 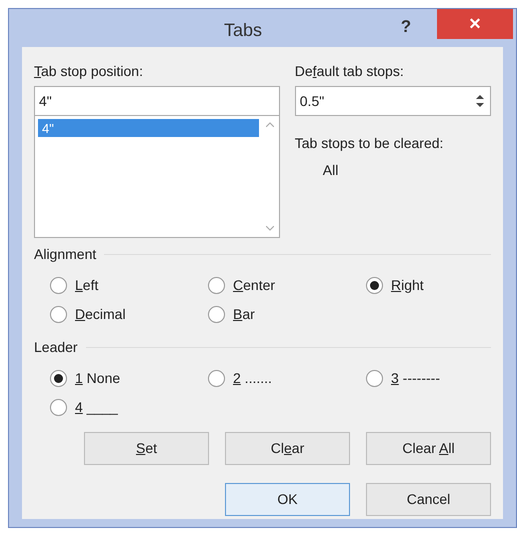 What do you see at coordinates (157, 101) in the screenshot?
I see `tab-stop-input: 4"` at bounding box center [157, 101].